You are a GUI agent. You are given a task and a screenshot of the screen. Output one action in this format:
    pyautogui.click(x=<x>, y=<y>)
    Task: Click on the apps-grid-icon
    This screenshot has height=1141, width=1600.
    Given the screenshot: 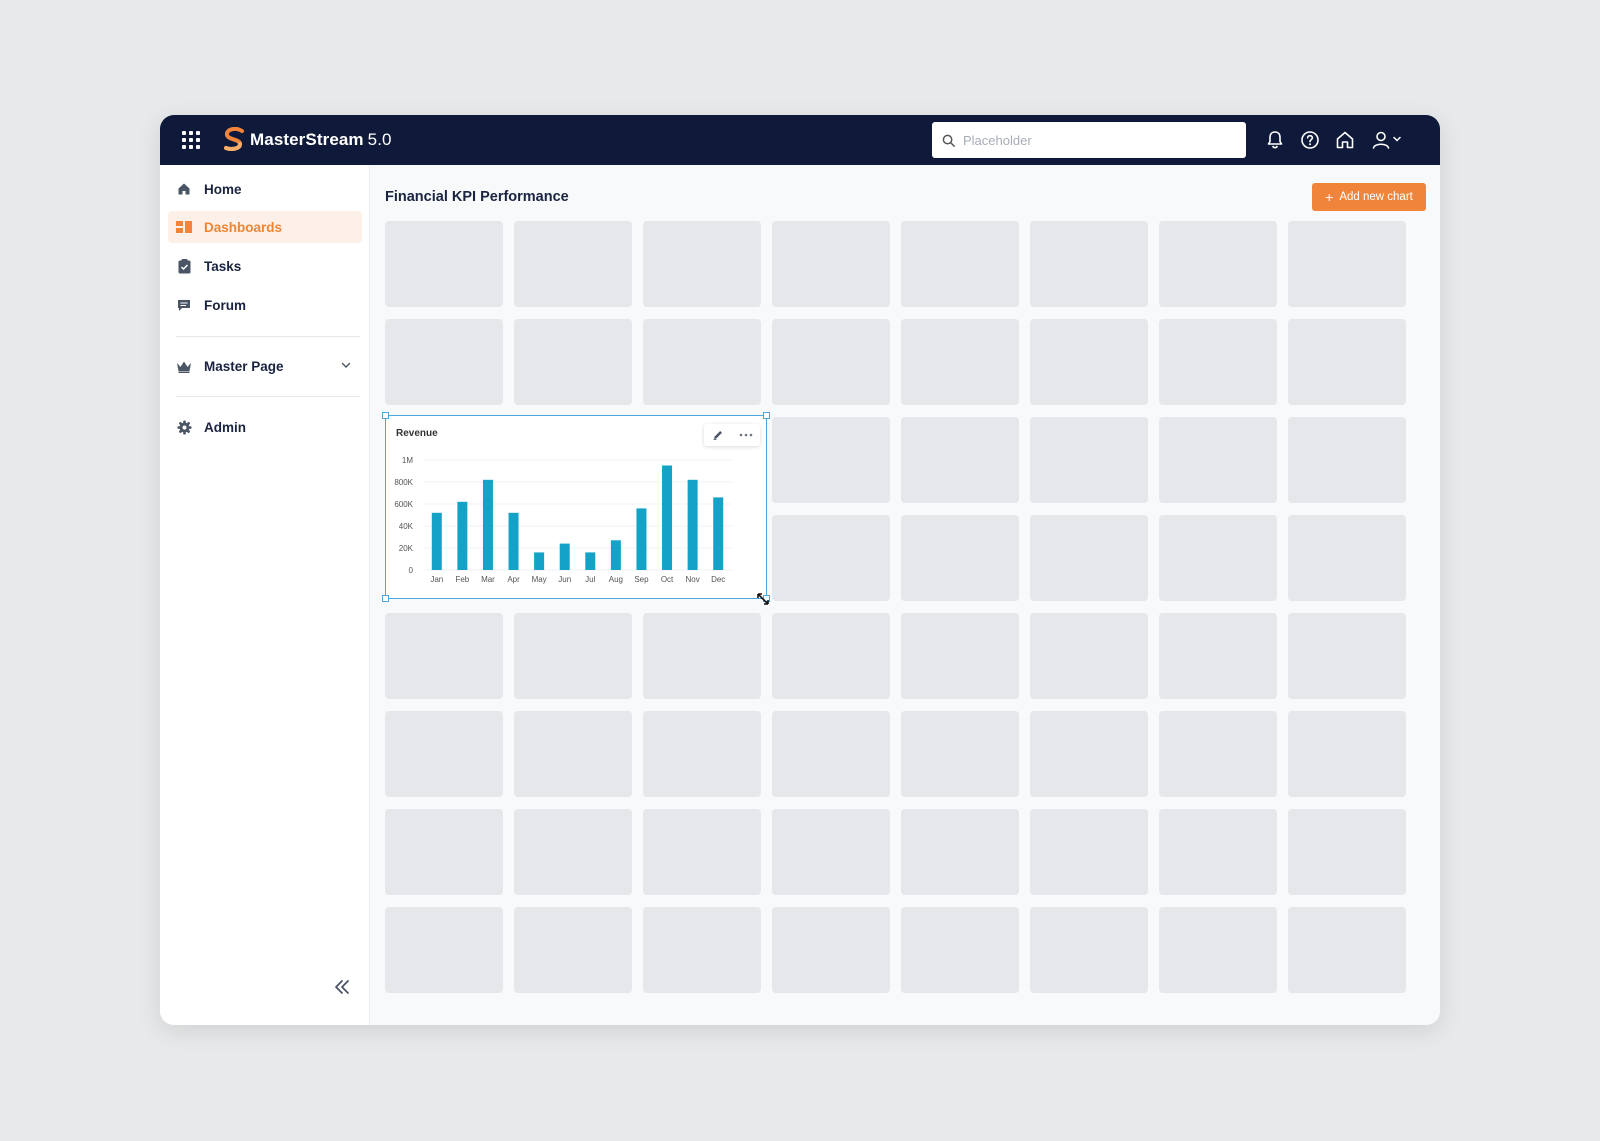 What is the action you would take?
    pyautogui.click(x=191, y=140)
    